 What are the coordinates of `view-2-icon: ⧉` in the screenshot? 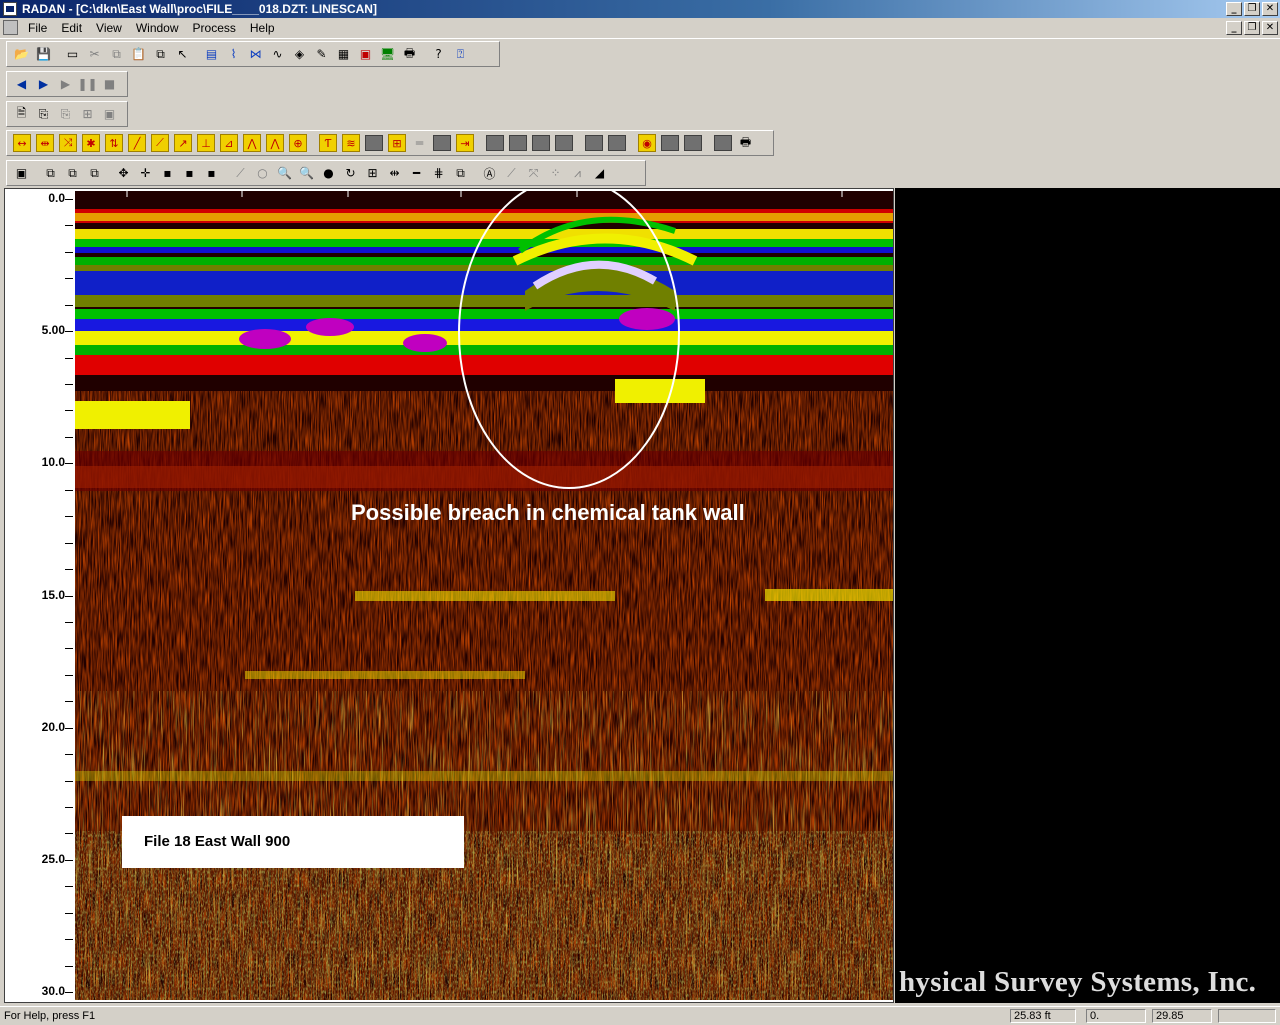 It's located at (50, 173).